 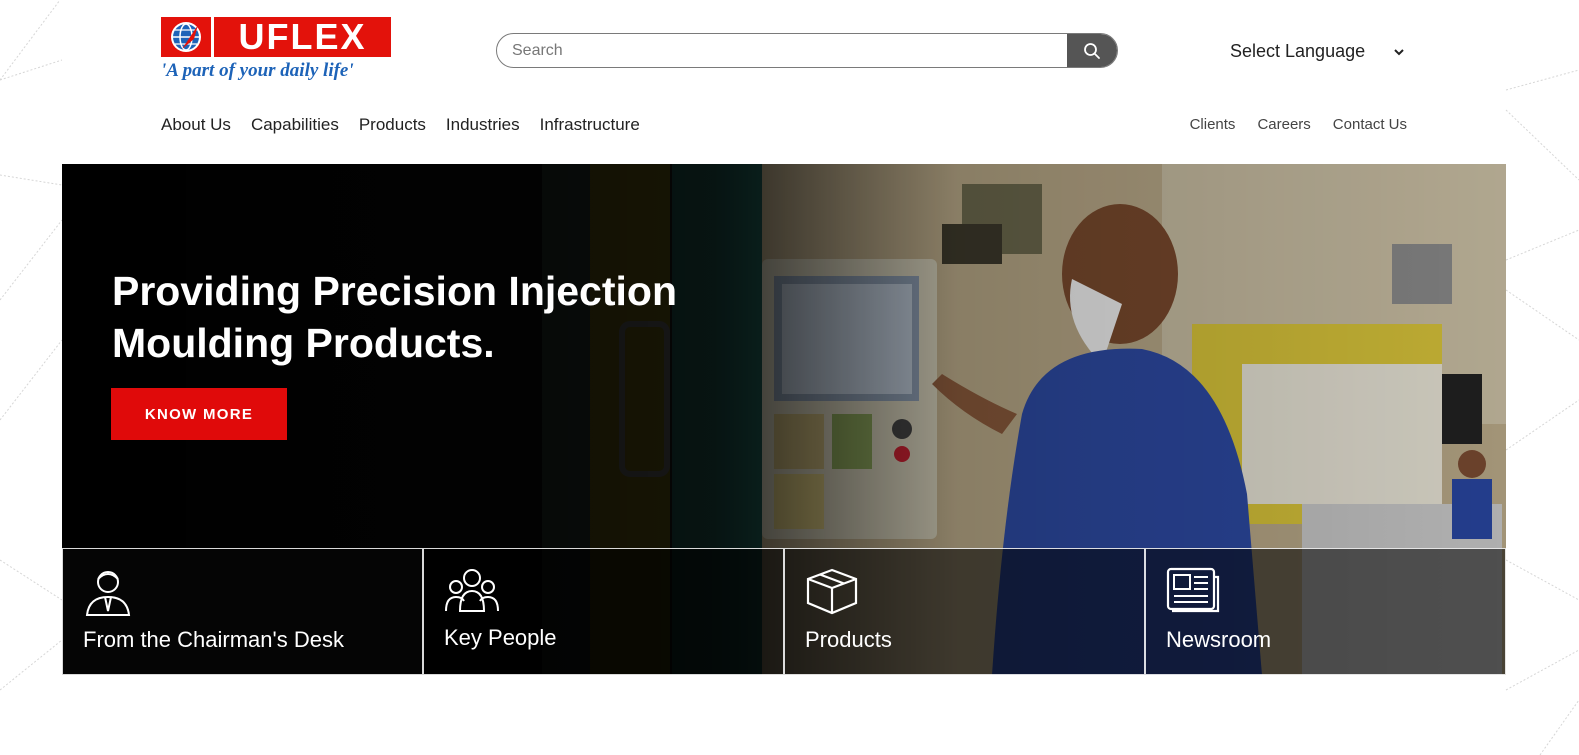 I want to click on search-bar, so click(x=807, y=50).